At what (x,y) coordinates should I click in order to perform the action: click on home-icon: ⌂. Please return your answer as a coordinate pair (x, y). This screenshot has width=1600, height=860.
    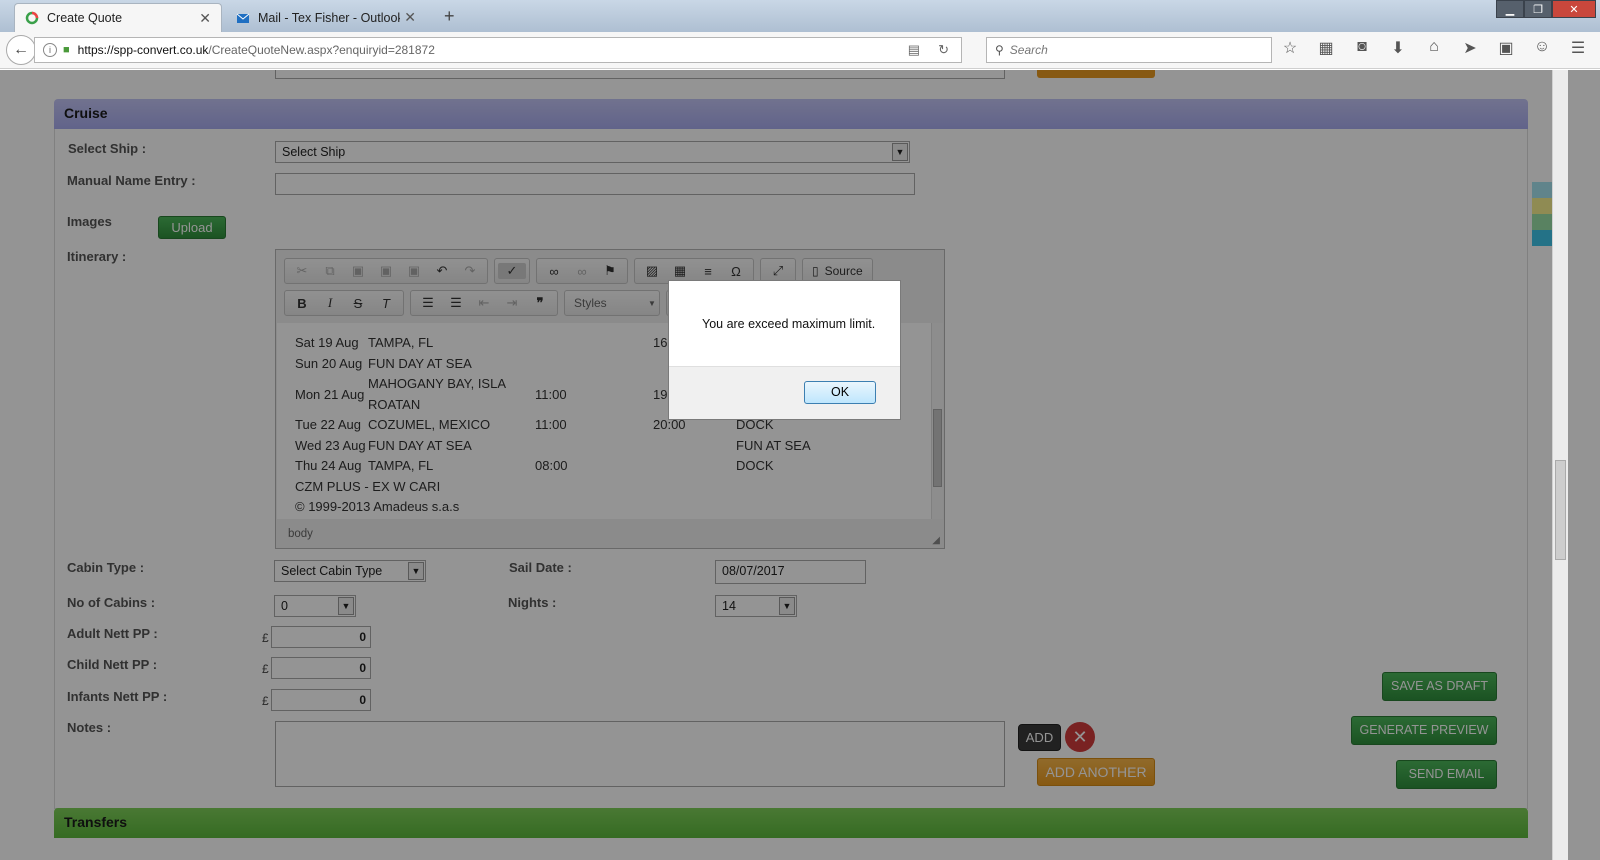
    Looking at the image, I should click on (1434, 48).